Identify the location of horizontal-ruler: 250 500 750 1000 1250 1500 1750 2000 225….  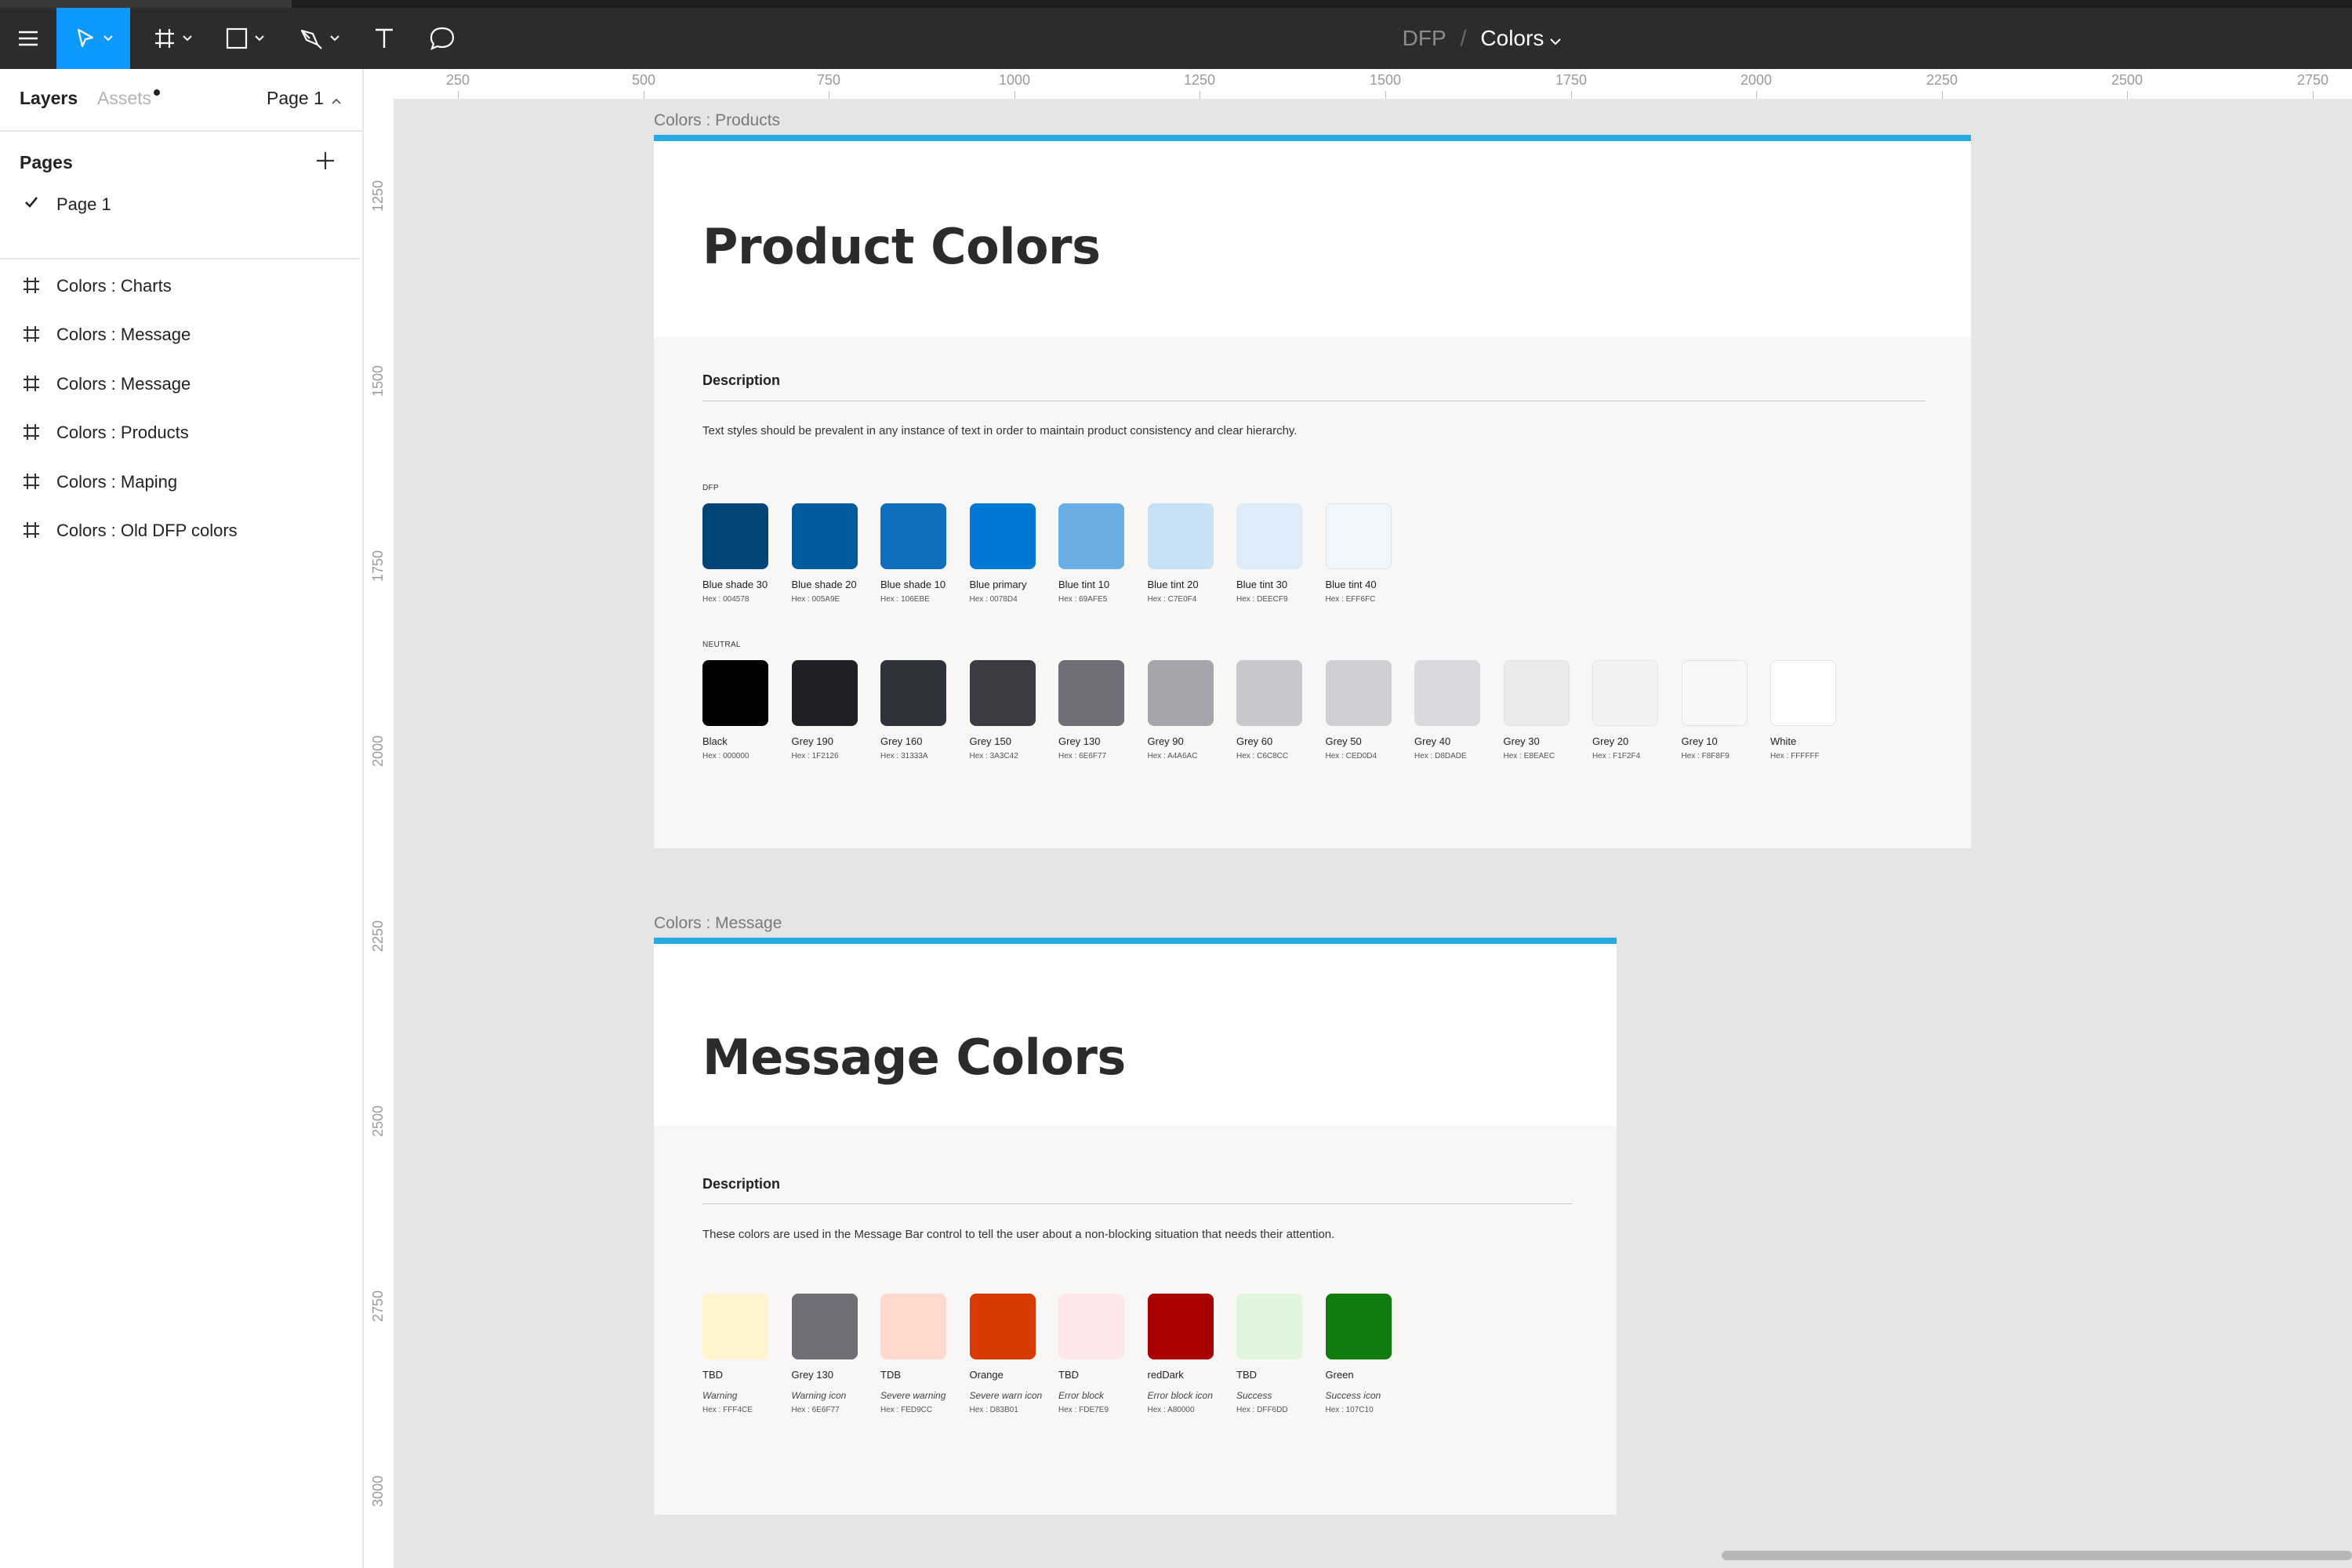
(1358, 84).